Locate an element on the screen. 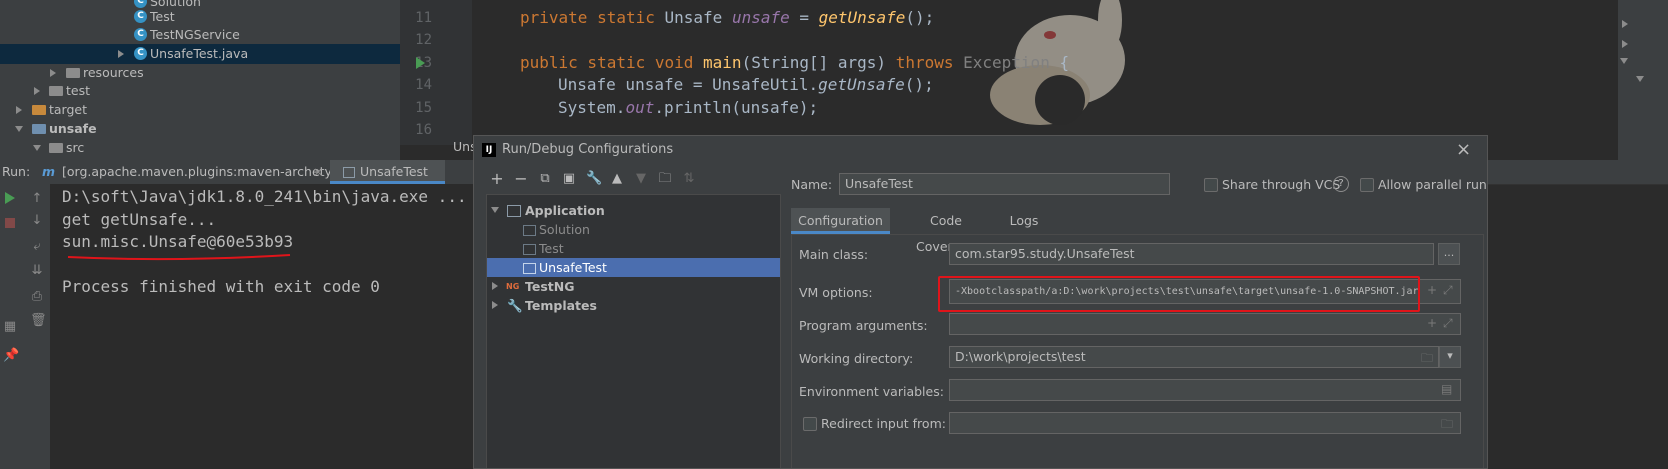 Image resolution: width=1668 pixels, height=469 pixels. redirect-input-field is located at coordinates (1205, 423).